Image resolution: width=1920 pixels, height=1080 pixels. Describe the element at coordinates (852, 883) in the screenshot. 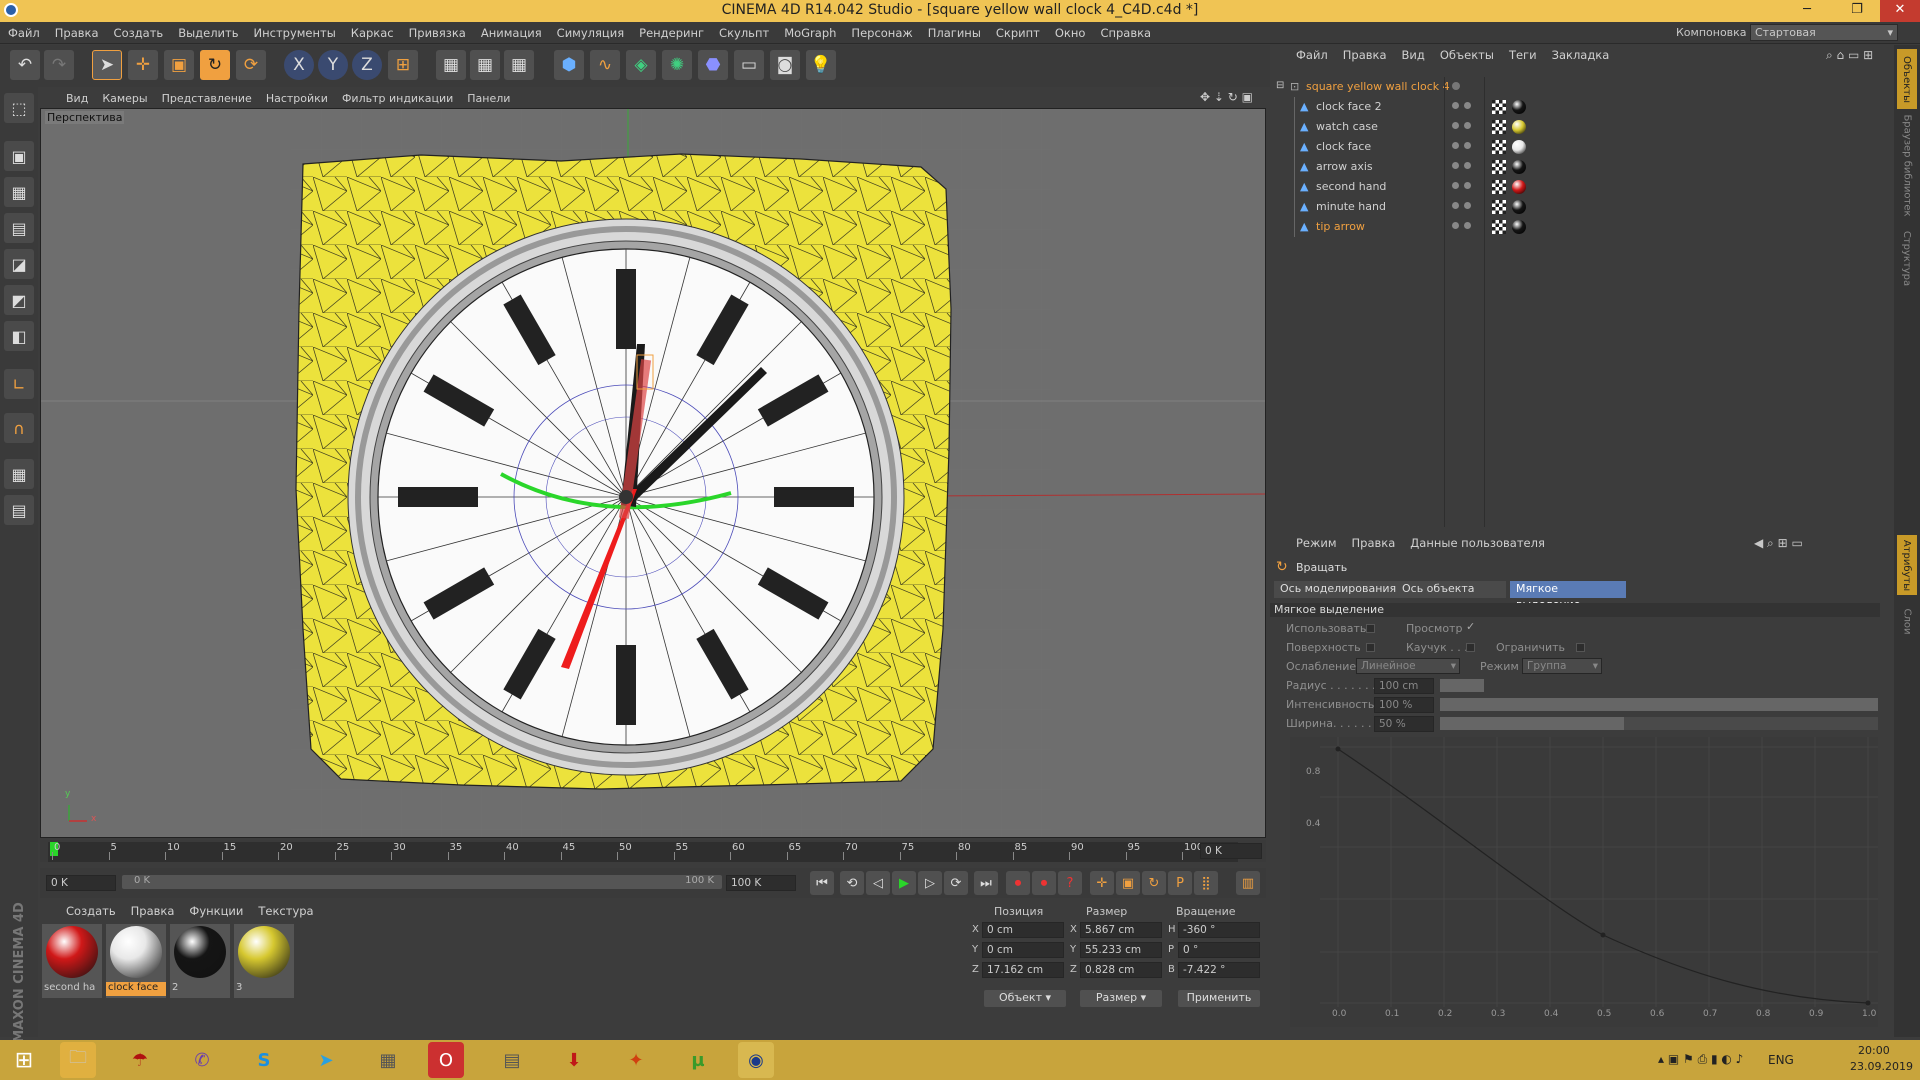

I see `prev-key-icon: ⟲` at that location.